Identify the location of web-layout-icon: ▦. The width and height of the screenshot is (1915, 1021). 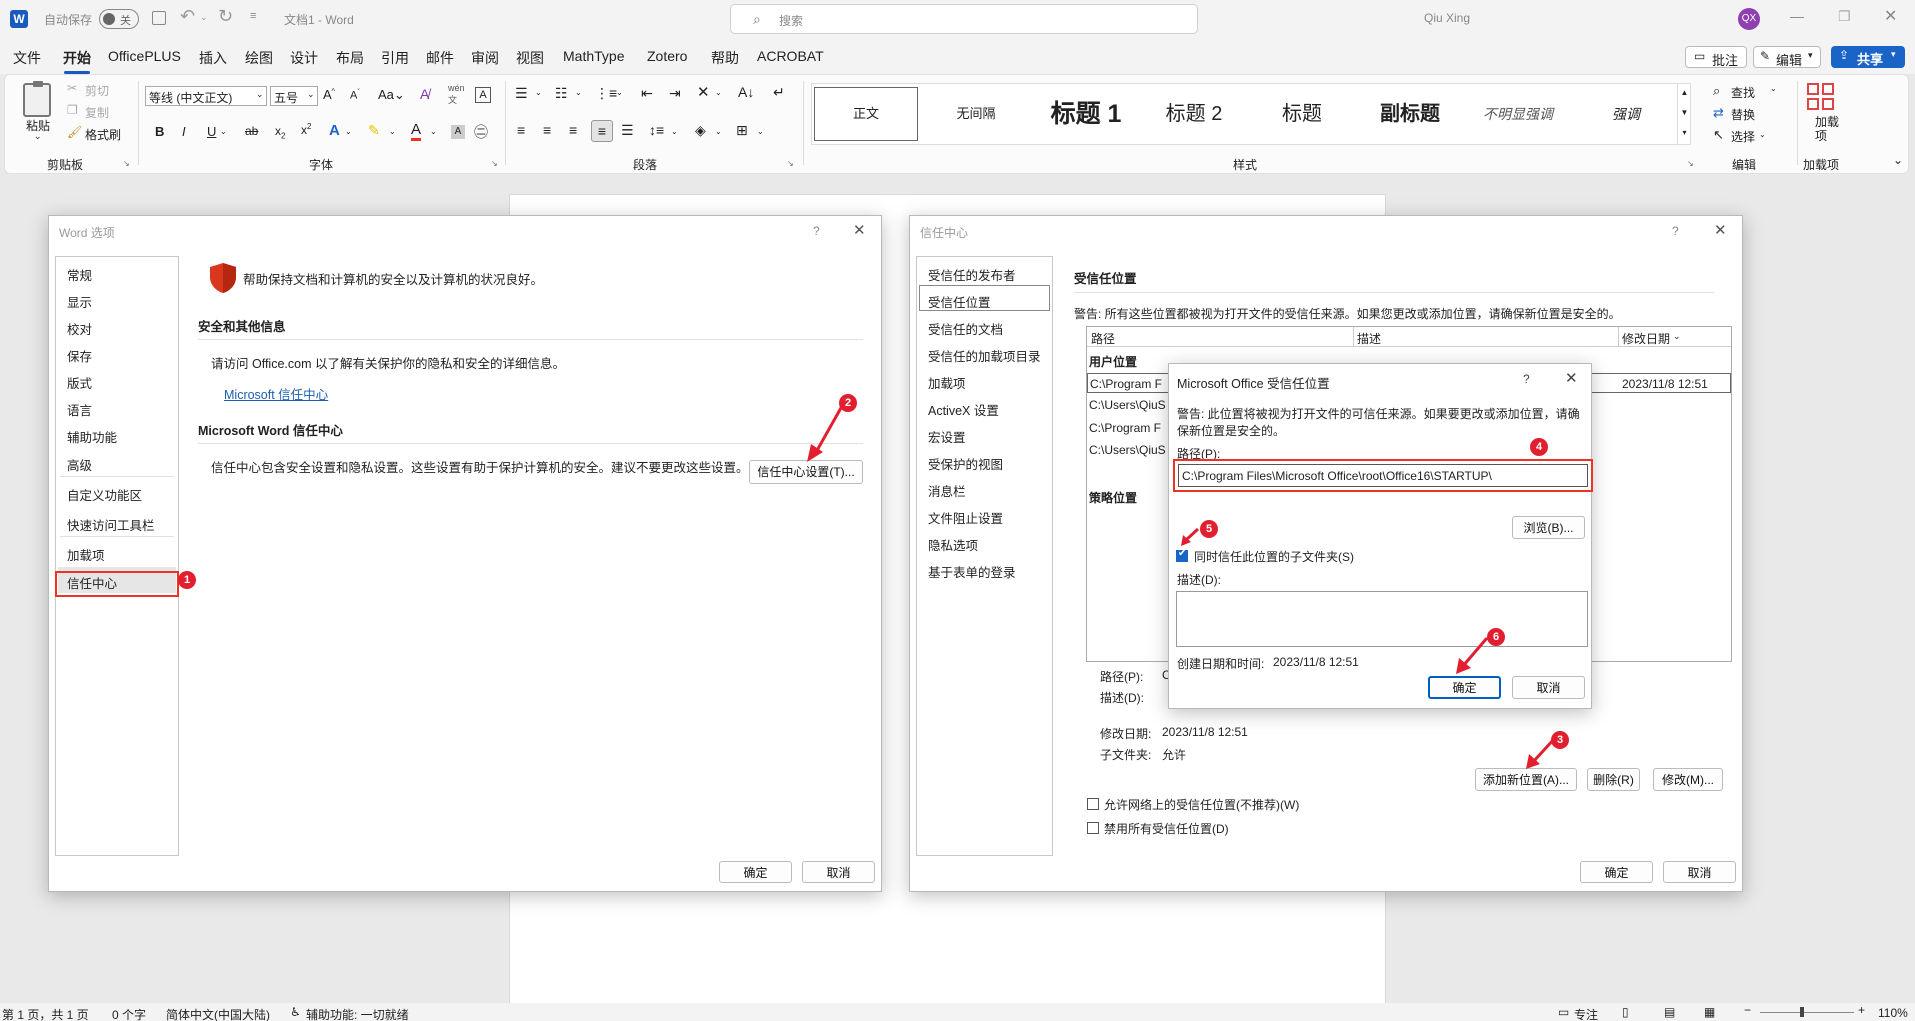
(1709, 1012).